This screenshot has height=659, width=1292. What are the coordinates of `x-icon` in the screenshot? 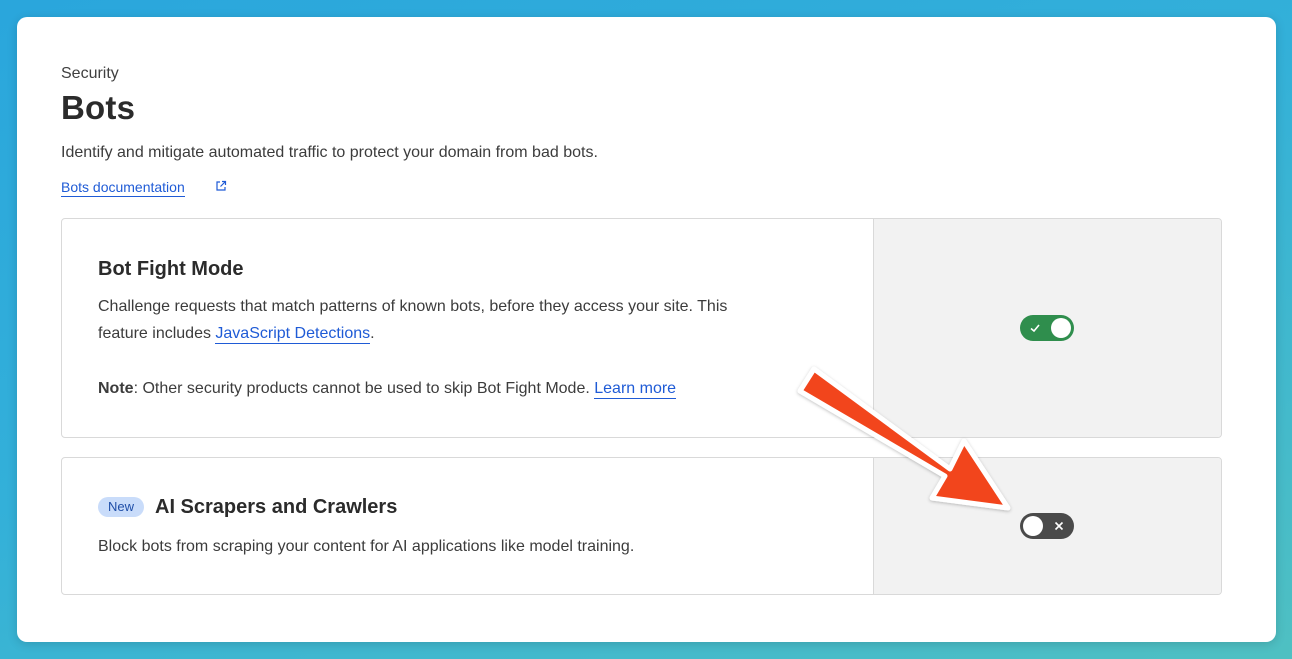 It's located at (1059, 526).